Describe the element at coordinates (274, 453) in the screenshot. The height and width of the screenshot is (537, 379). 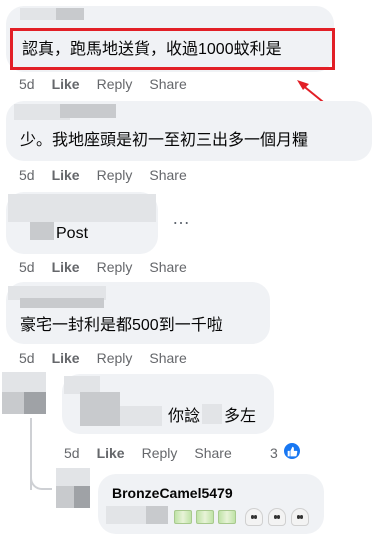
I see `reaction-count: 3` at that location.